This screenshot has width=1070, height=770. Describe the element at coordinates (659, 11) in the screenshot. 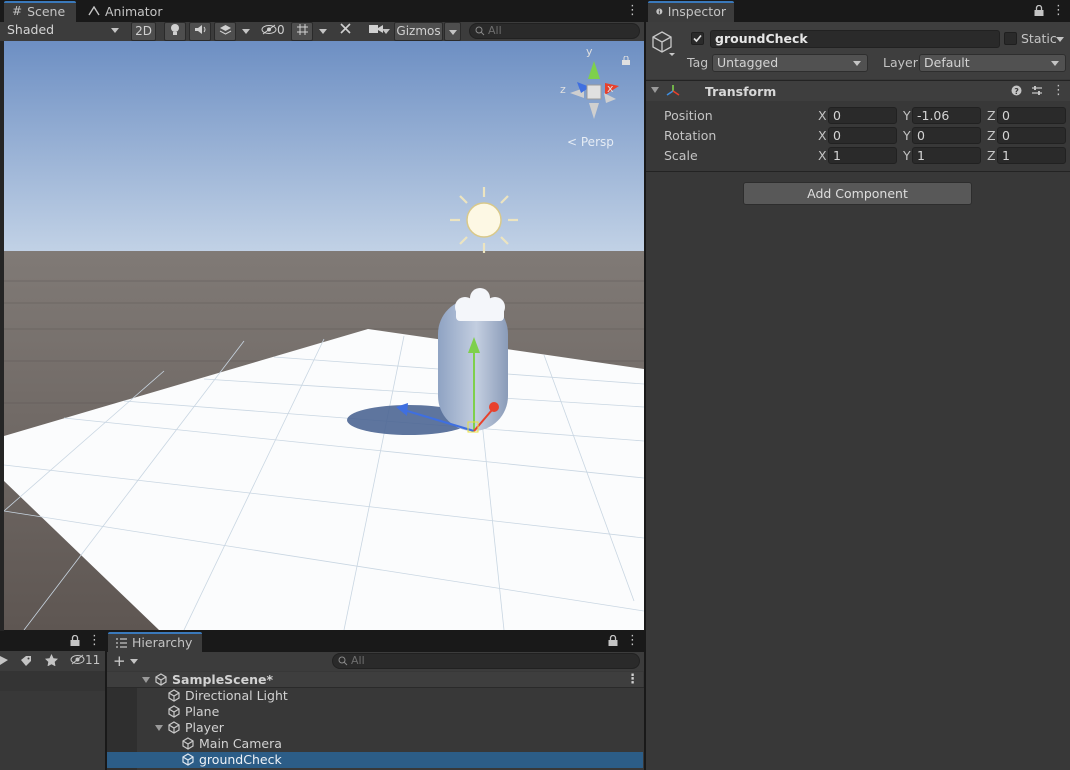

I see `info-icon` at that location.